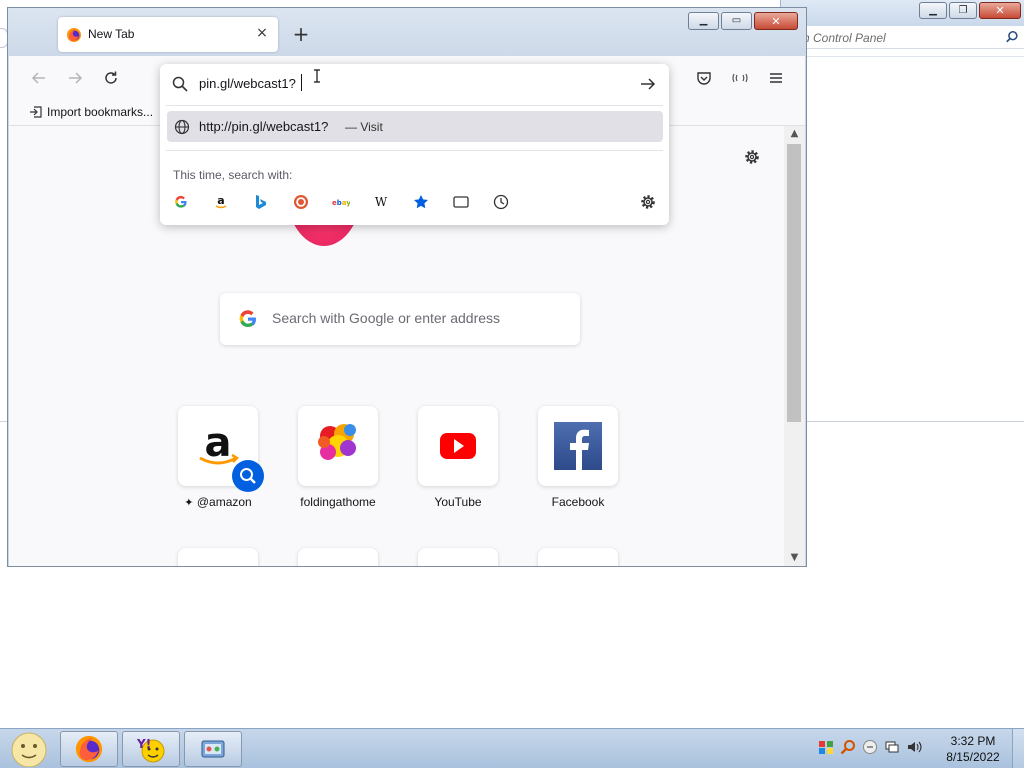  What do you see at coordinates (301, 202) in the screenshot?
I see `duckduckgo-icon` at bounding box center [301, 202].